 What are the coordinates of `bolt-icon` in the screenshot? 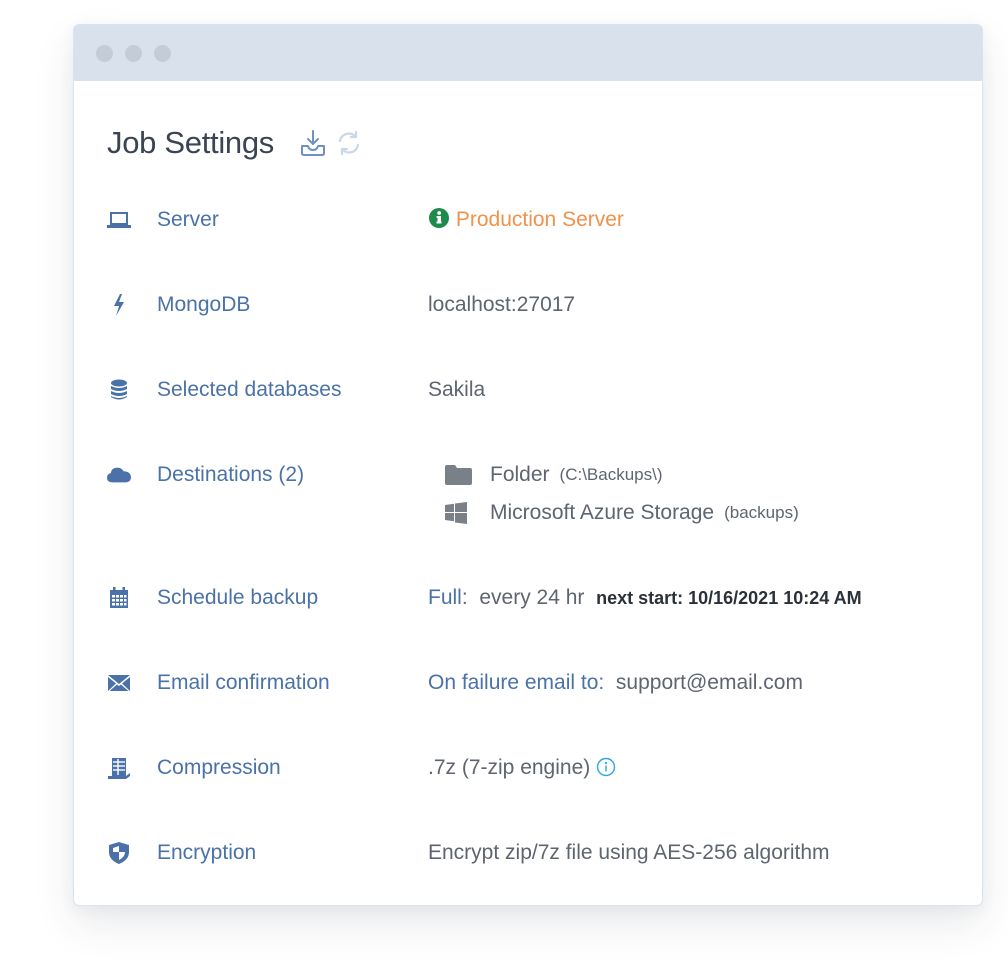 It's located at (119, 305).